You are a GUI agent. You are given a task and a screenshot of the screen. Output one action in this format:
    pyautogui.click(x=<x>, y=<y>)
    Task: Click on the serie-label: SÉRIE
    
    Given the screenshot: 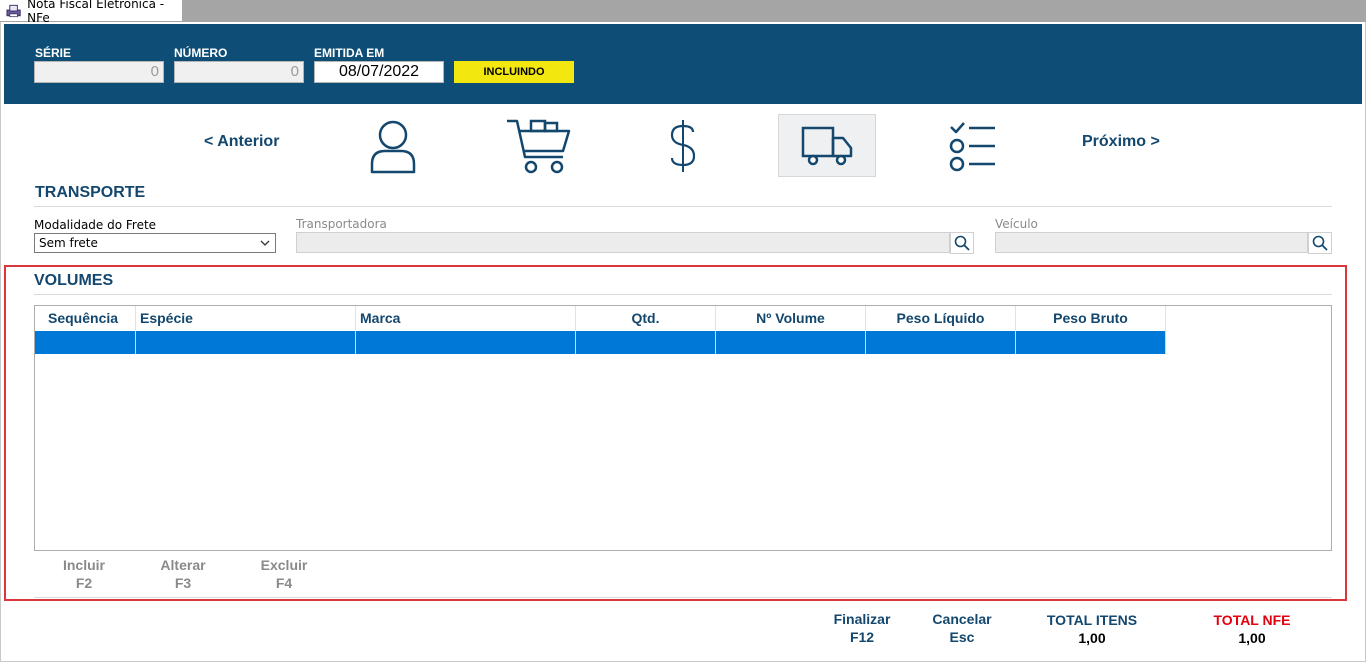 What is the action you would take?
    pyautogui.click(x=53, y=53)
    